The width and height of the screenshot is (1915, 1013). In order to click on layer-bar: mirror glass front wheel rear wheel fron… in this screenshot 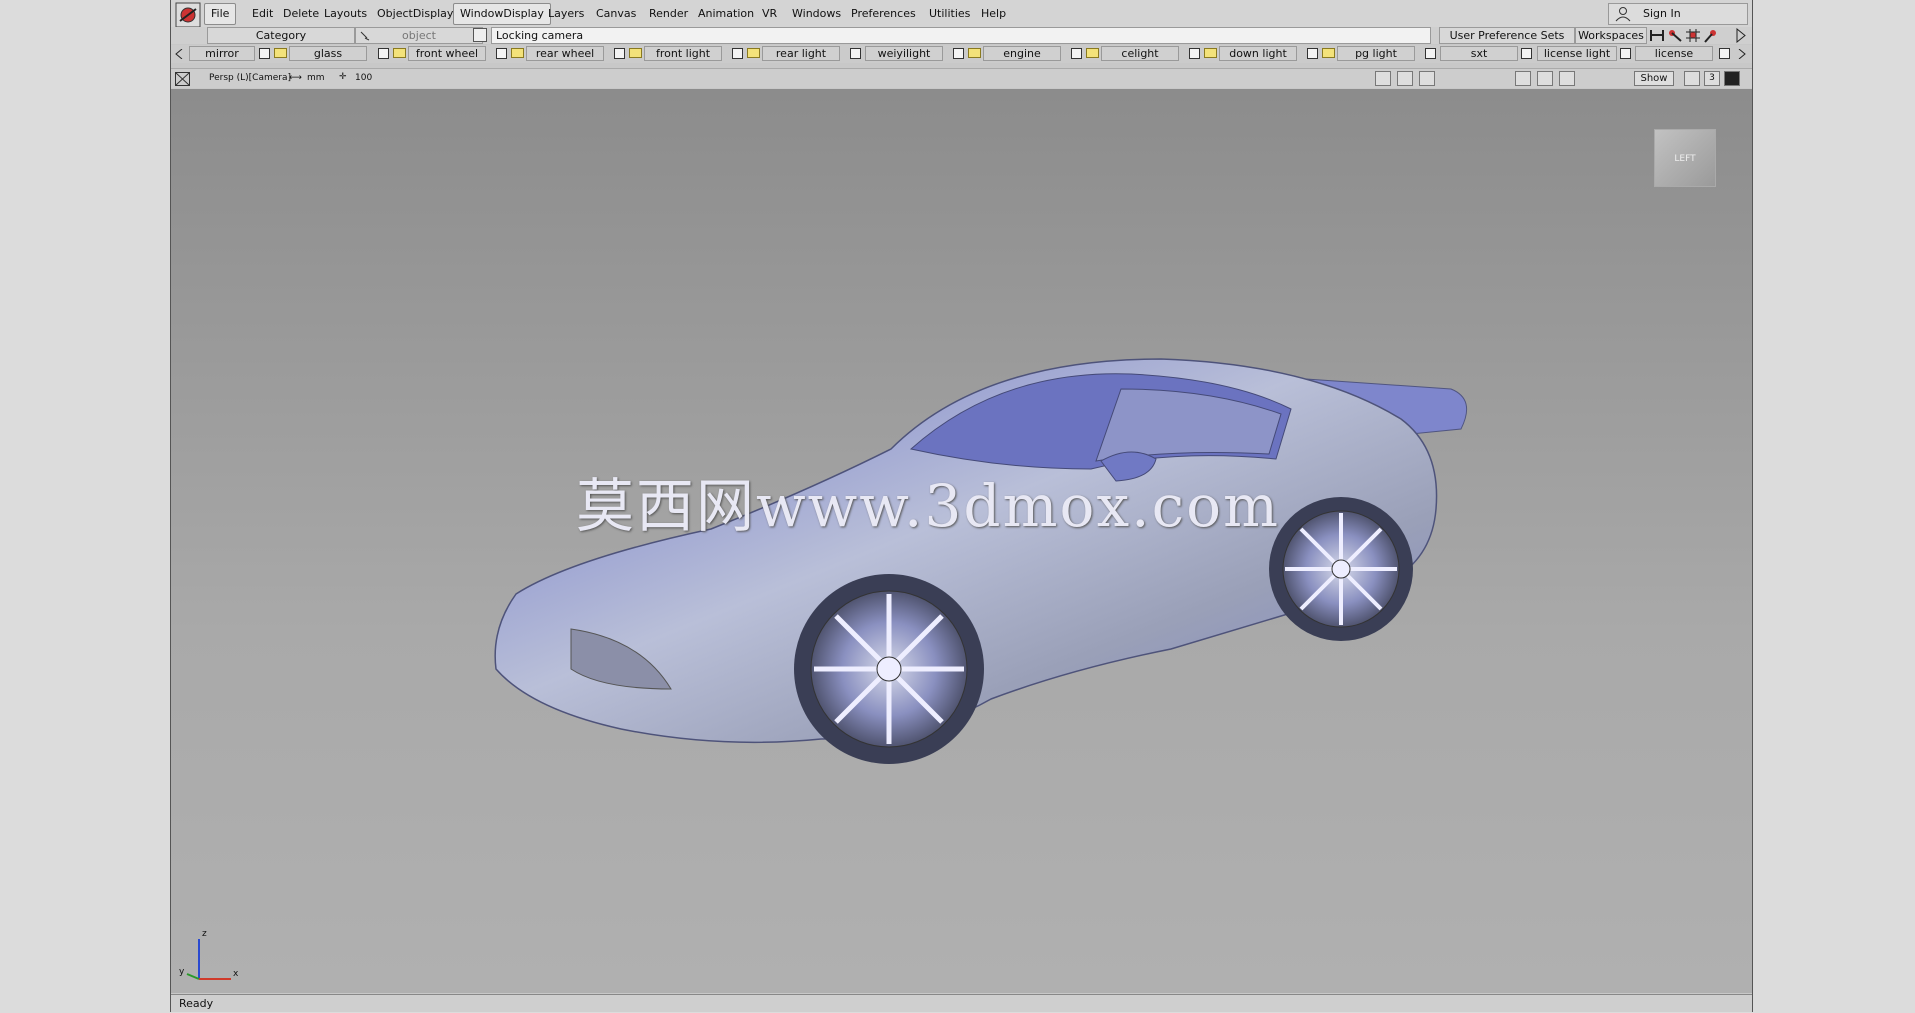, I will do `click(961, 54)`.